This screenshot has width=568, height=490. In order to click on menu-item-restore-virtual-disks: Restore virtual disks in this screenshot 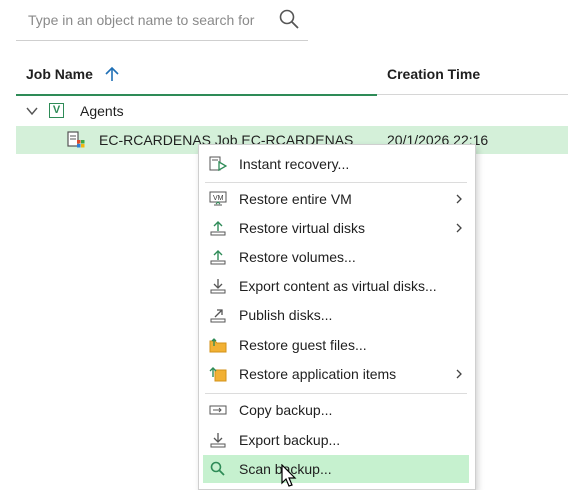, I will do `click(336, 228)`.